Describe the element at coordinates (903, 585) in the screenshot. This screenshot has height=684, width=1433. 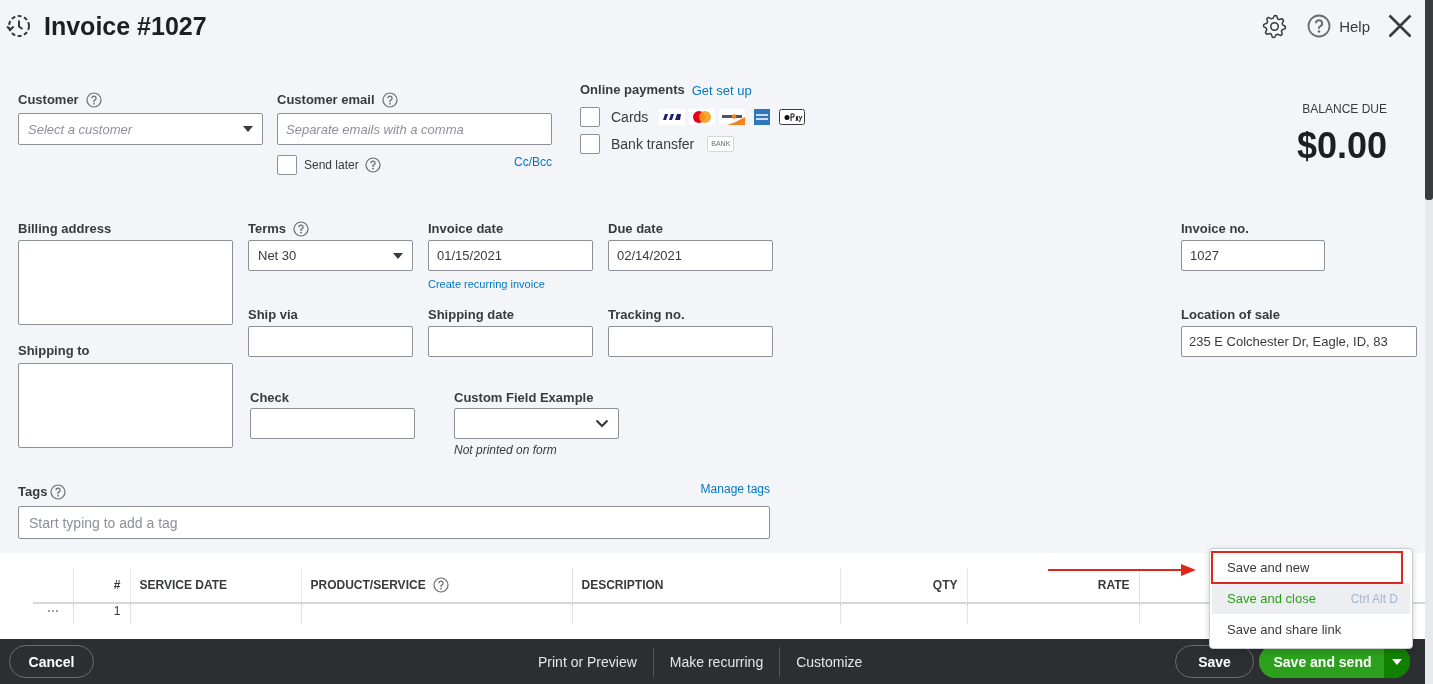
I see `column-header: QTY` at that location.